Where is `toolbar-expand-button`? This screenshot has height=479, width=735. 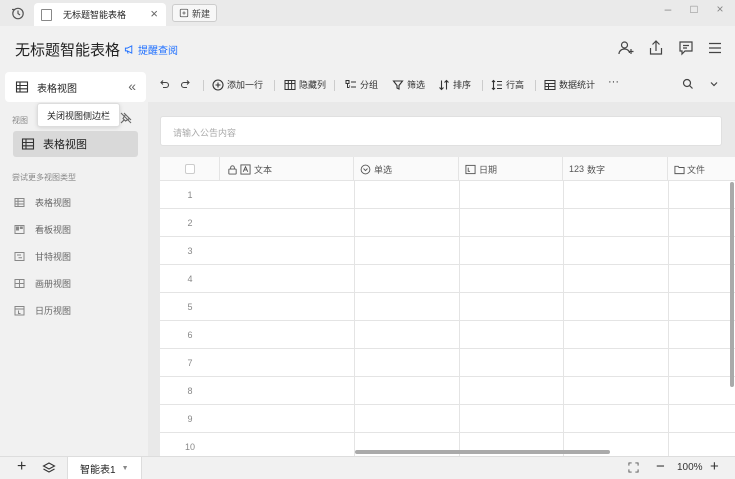
toolbar-expand-button is located at coordinates (714, 84).